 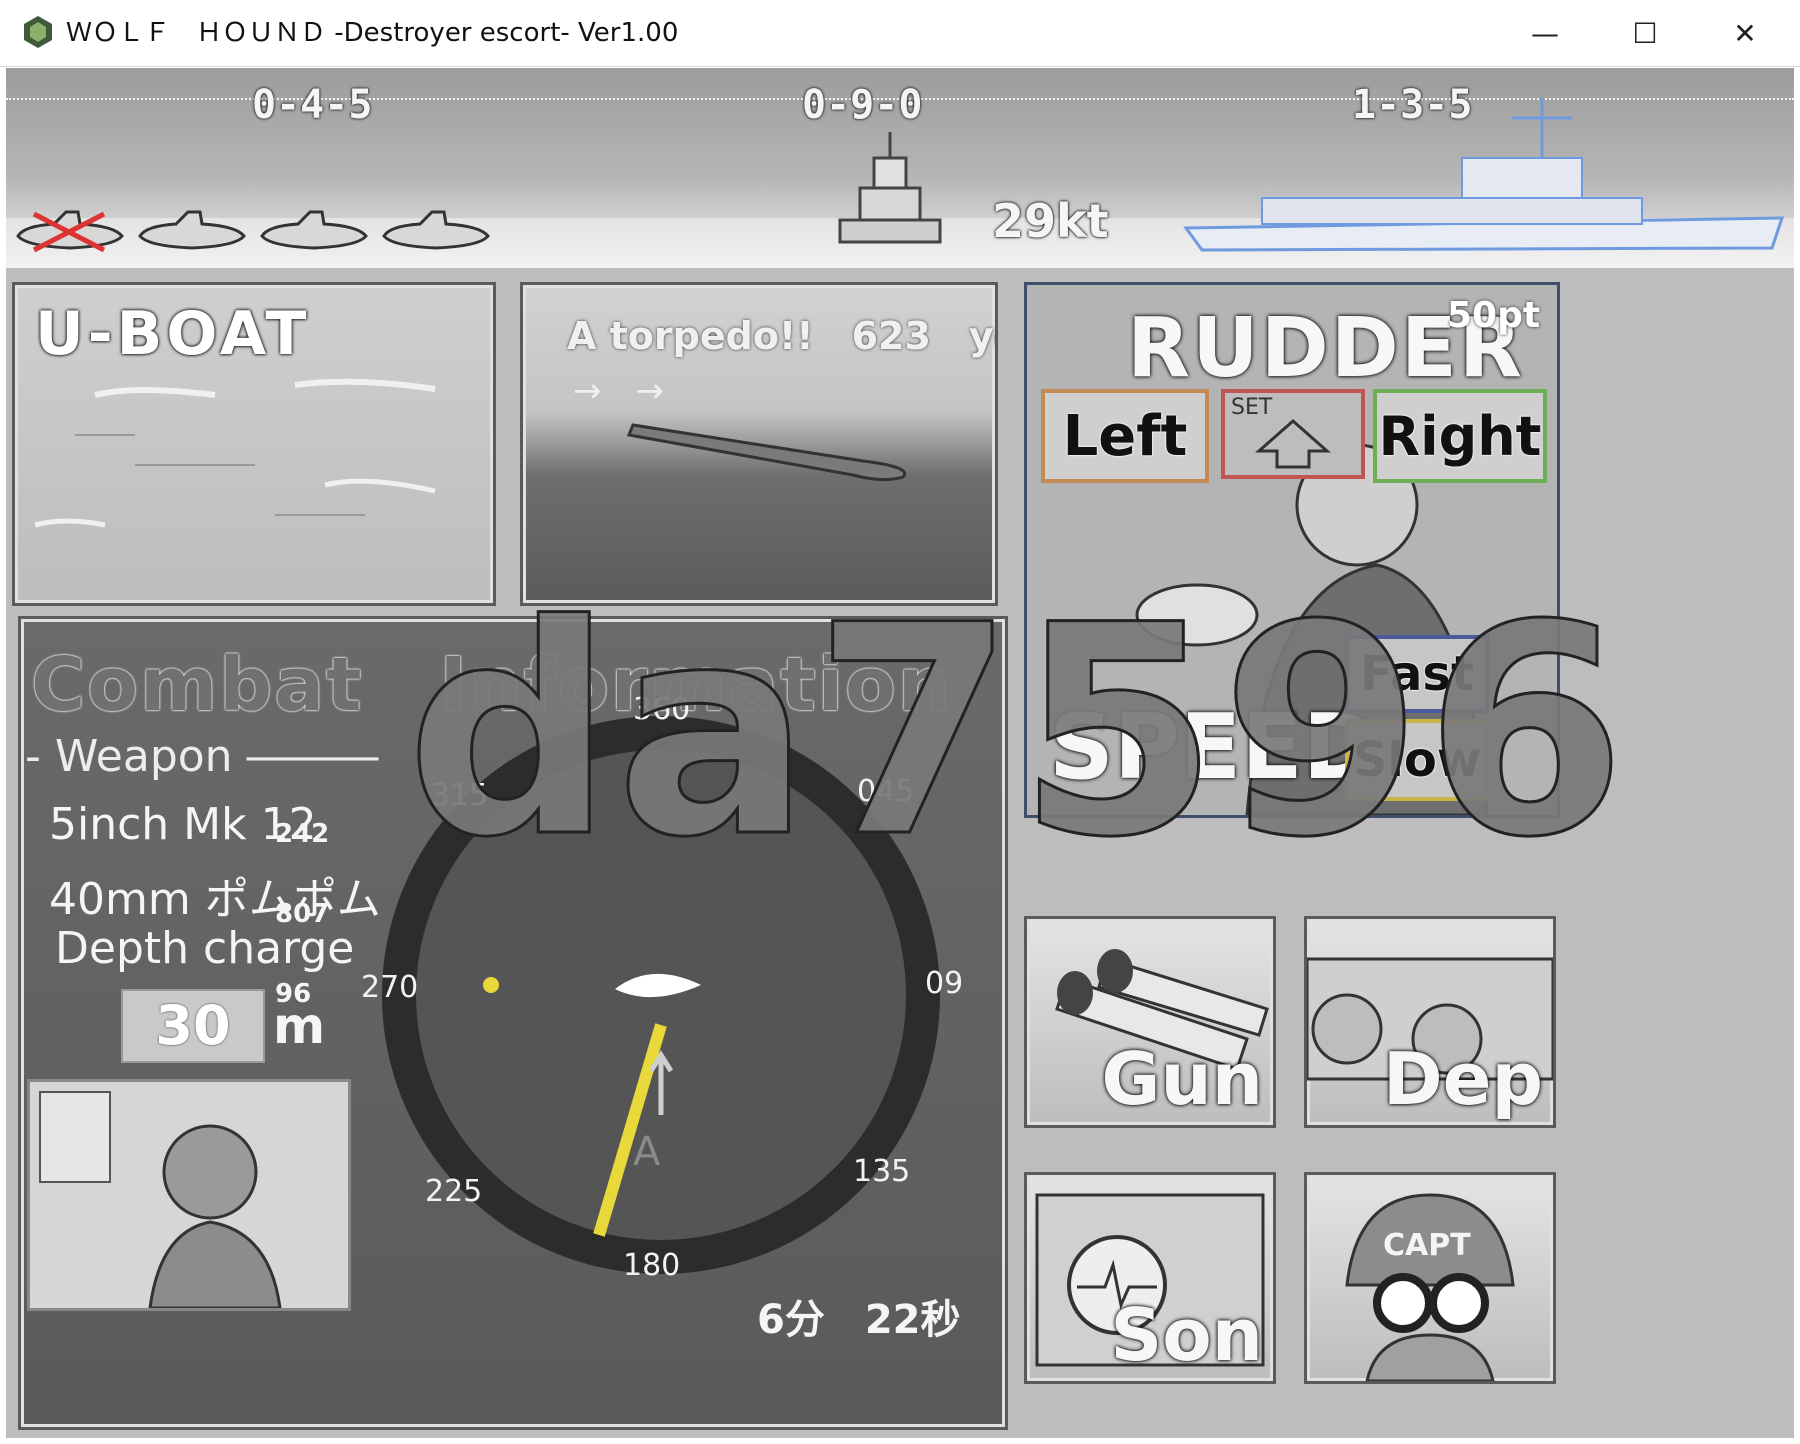 I want to click on torpedo-view-panel: A torpedo!! 623 yd → →, so click(x=759, y=444).